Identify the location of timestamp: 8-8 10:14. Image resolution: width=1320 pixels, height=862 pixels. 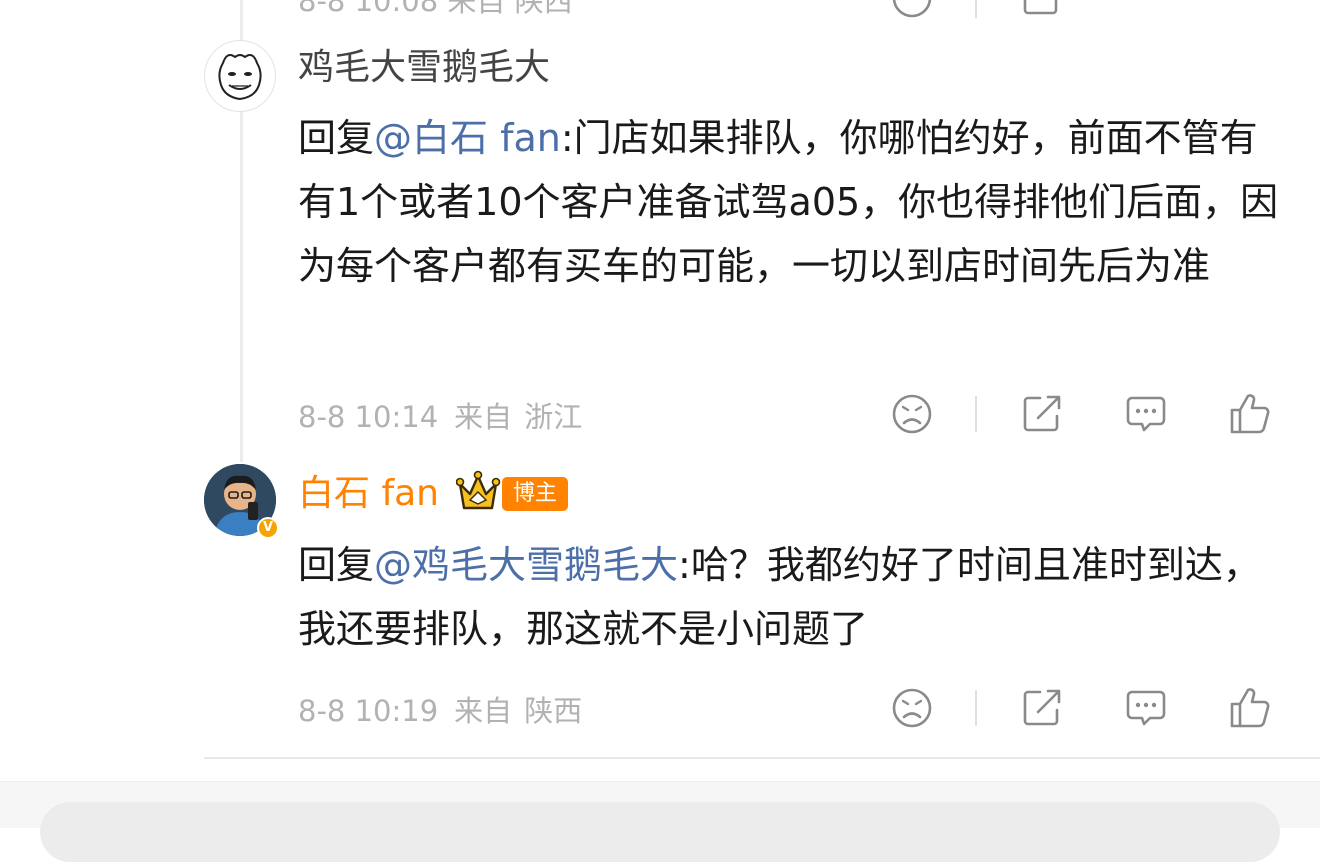
(368, 417).